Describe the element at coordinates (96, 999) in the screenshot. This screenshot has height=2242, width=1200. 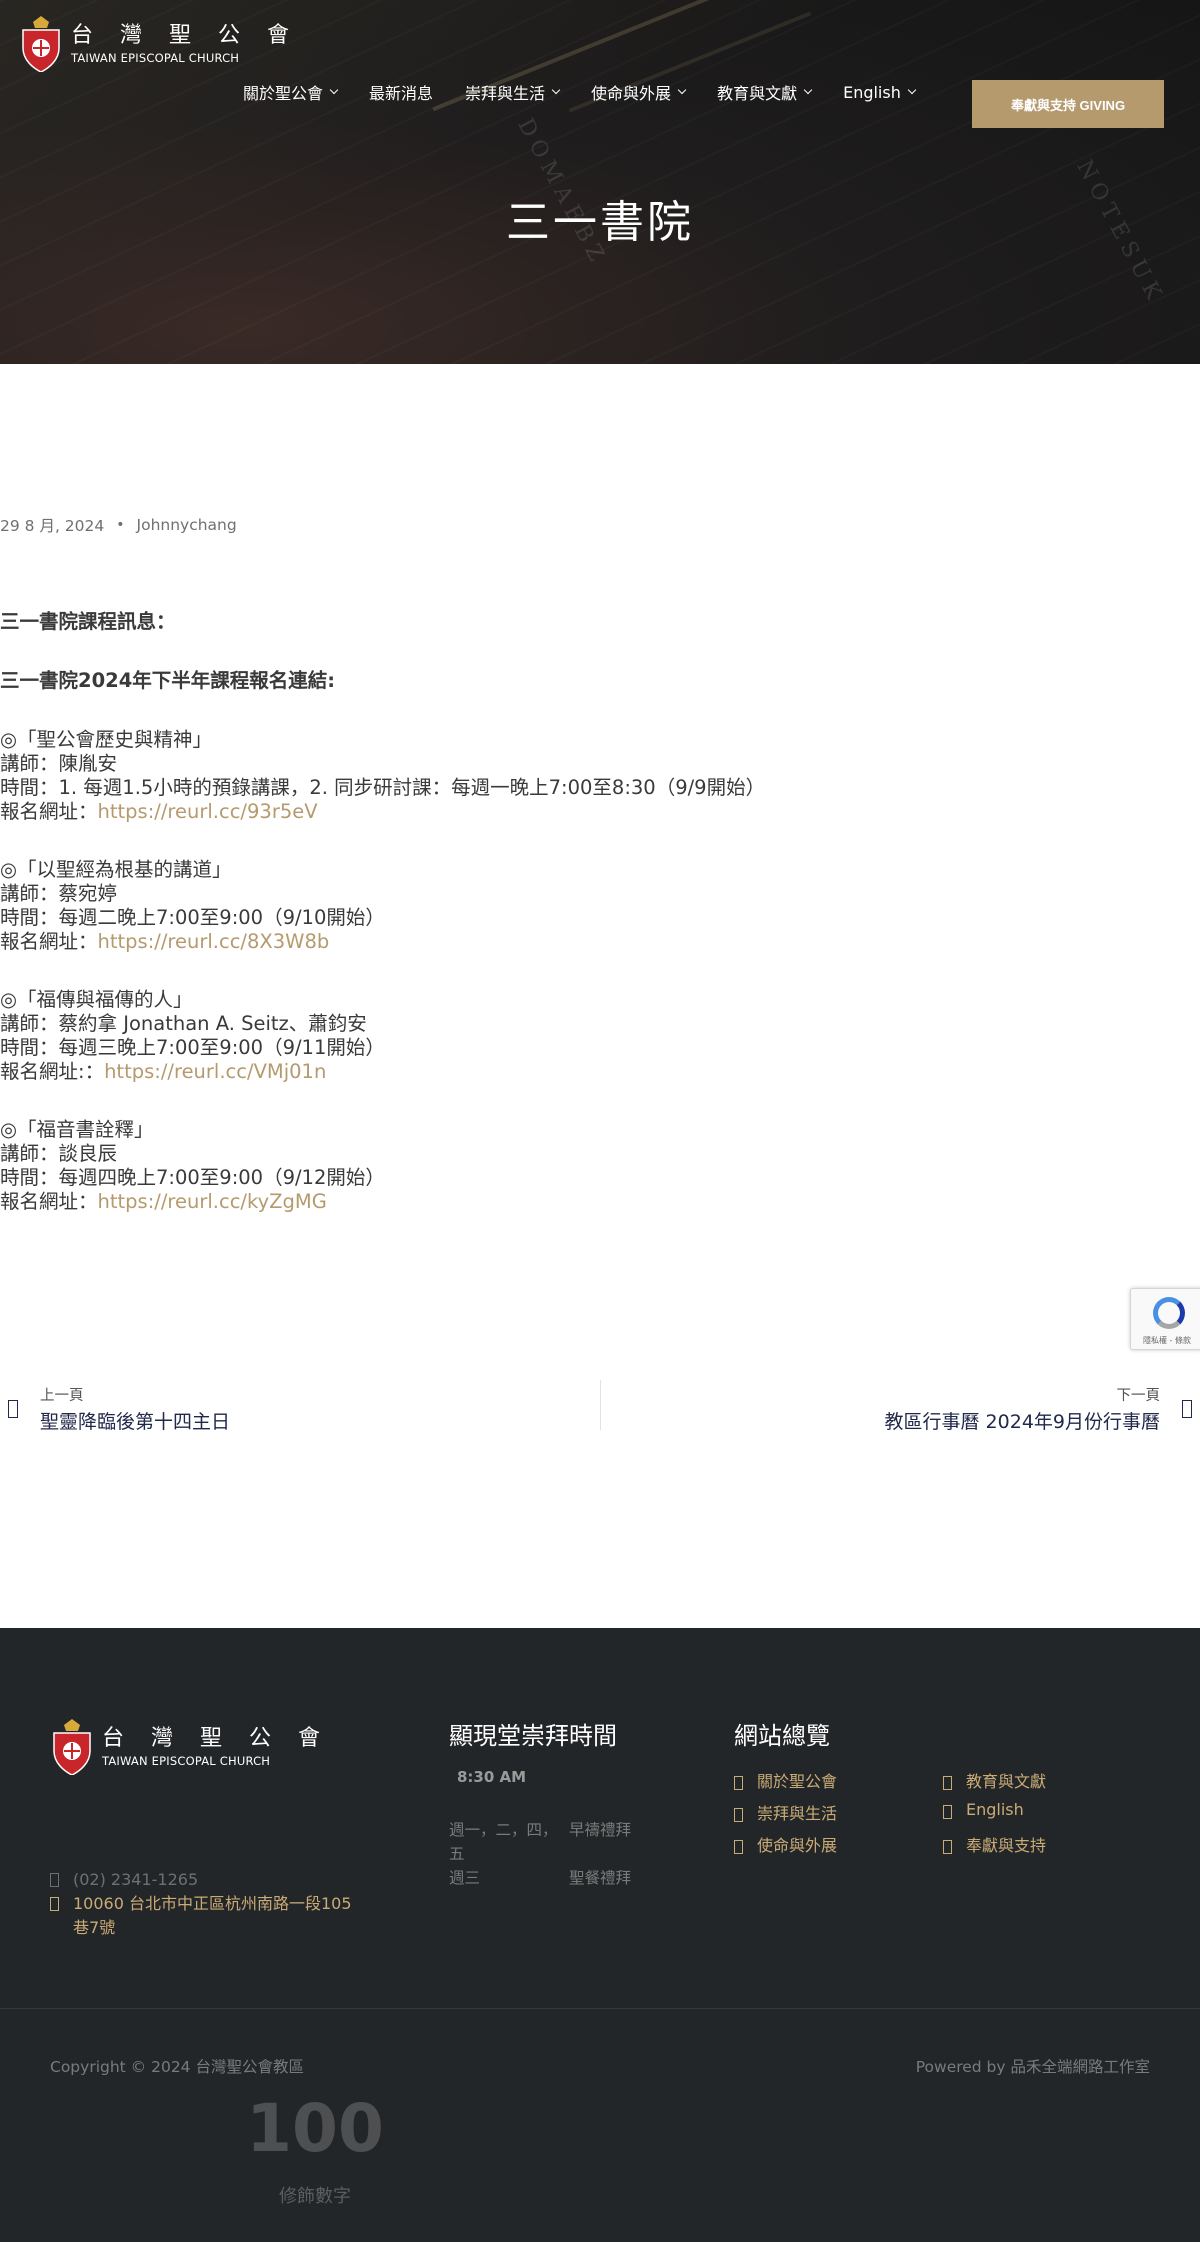
I see `course-title: ◎「福傳與福傳的人」` at that location.